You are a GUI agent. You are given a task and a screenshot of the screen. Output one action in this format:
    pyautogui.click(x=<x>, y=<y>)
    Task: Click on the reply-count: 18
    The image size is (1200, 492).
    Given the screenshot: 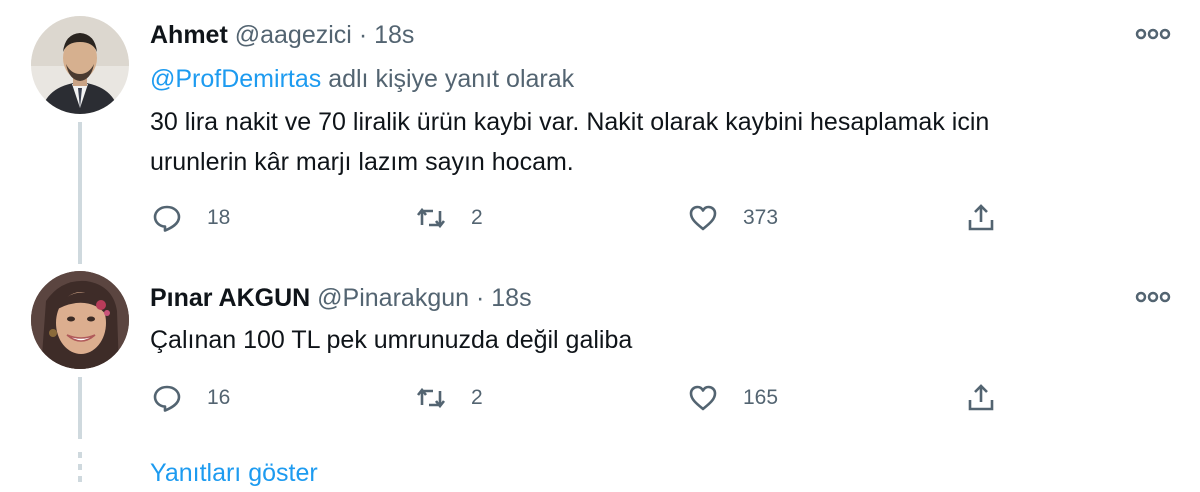 What is the action you would take?
    pyautogui.click(x=219, y=217)
    